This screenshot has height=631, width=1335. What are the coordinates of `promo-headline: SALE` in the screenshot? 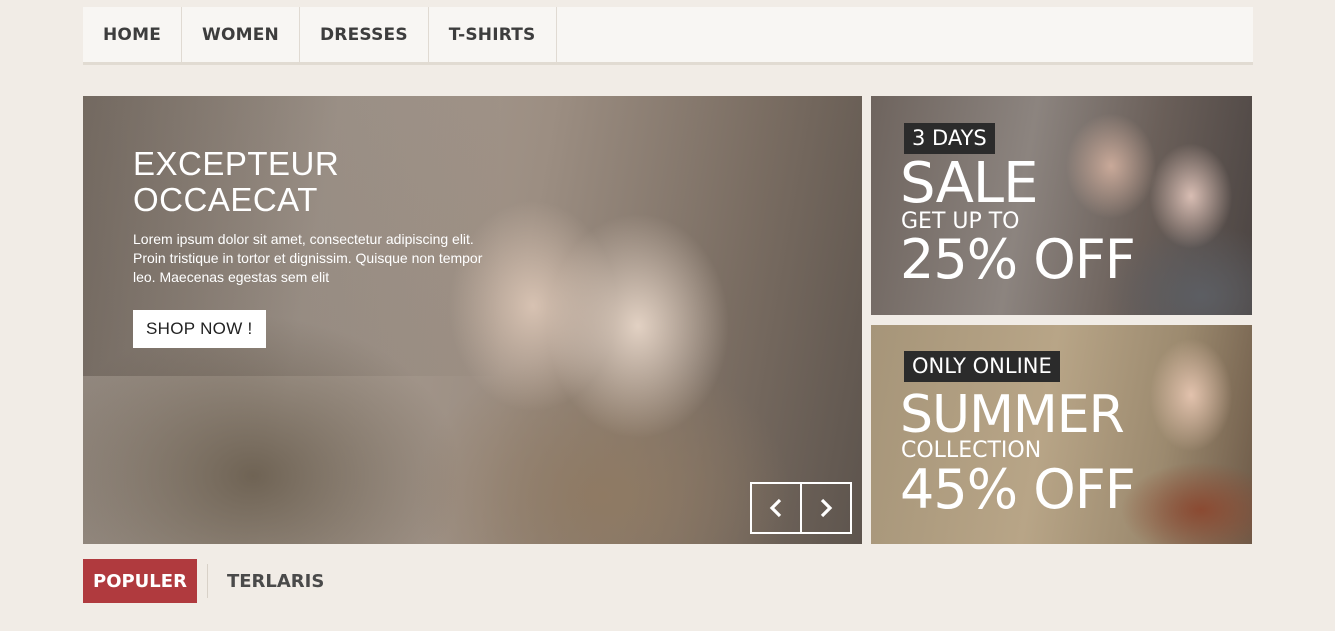 It's located at (969, 183).